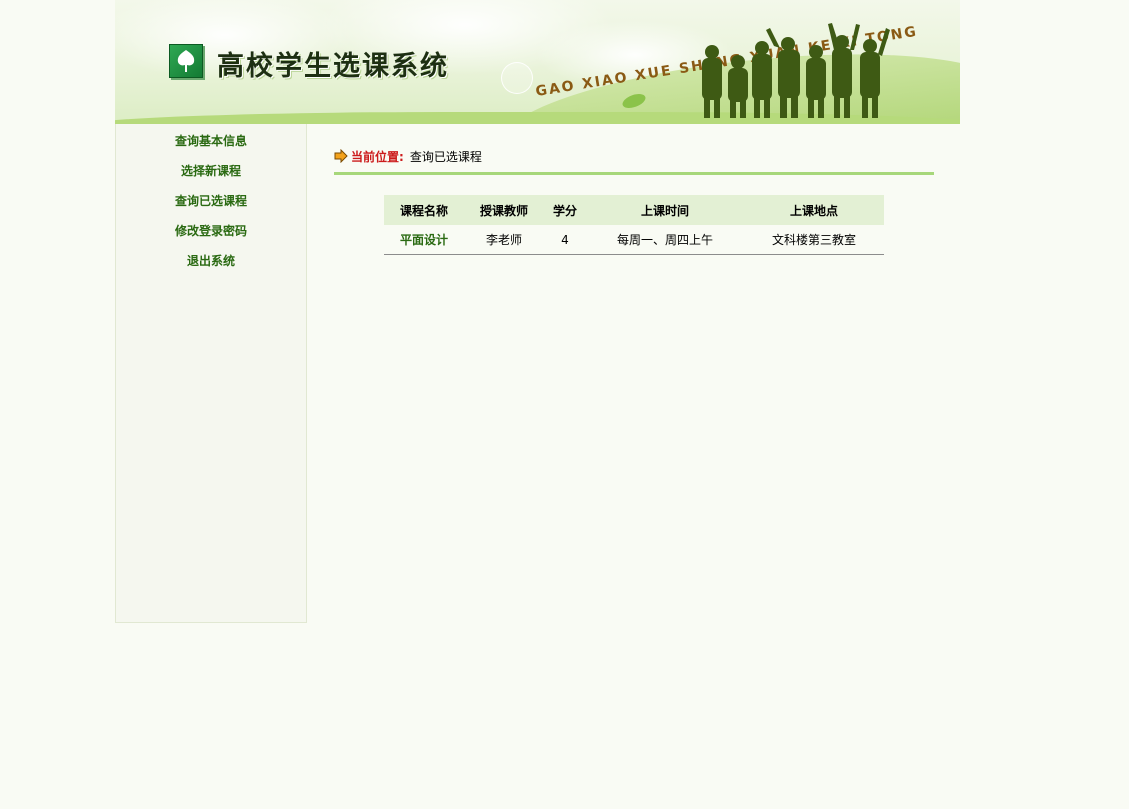 The height and width of the screenshot is (809, 1129). What do you see at coordinates (517, 78) in the screenshot?
I see `bubble-decoration` at bounding box center [517, 78].